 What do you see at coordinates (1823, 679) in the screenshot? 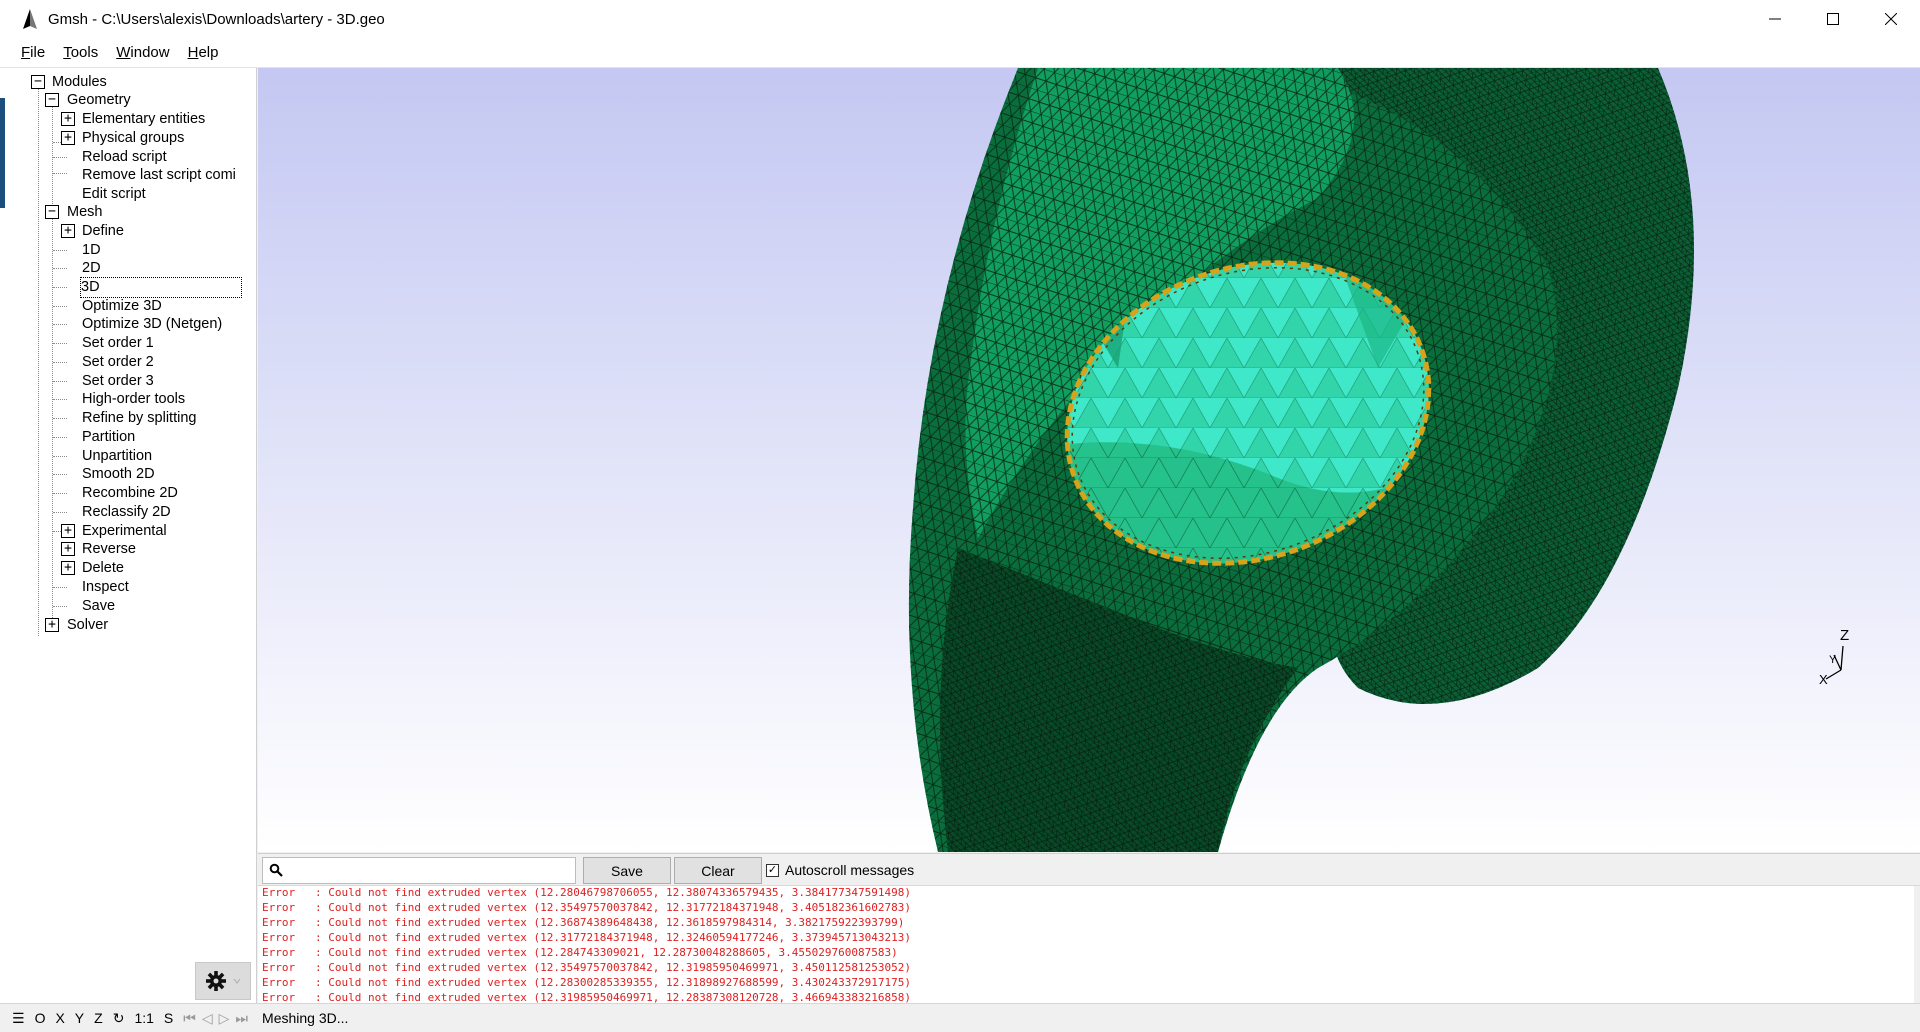
I see `axis-x-label: X` at bounding box center [1823, 679].